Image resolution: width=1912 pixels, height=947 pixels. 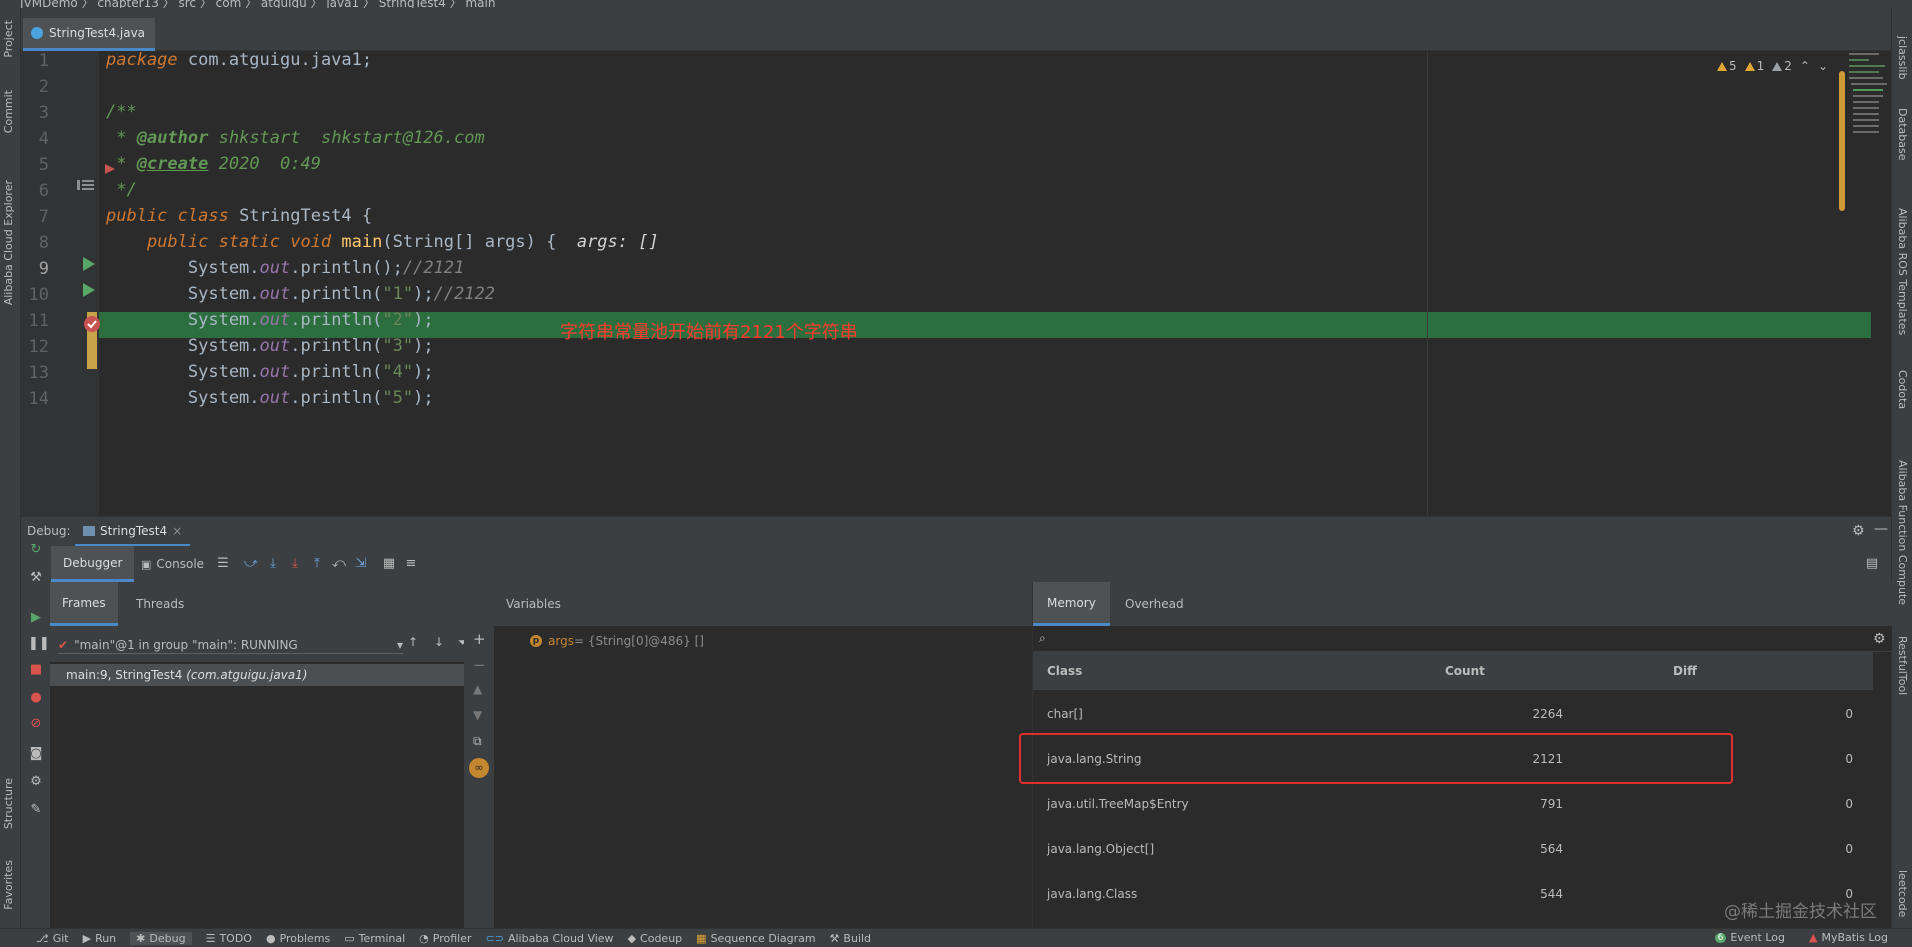 What do you see at coordinates (439, 642) in the screenshot?
I see `arrow-down-icon: ↓` at bounding box center [439, 642].